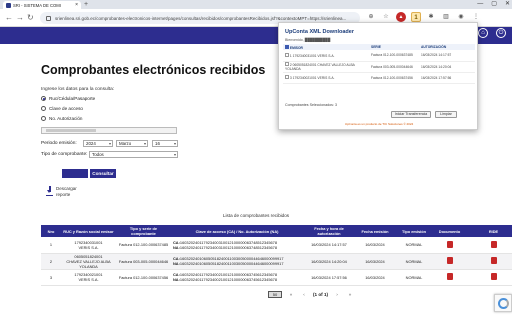  Describe the element at coordinates (411, 114) in the screenshot. I see `iniciar-transferencia-button: Iniciar Transferencia` at that location.